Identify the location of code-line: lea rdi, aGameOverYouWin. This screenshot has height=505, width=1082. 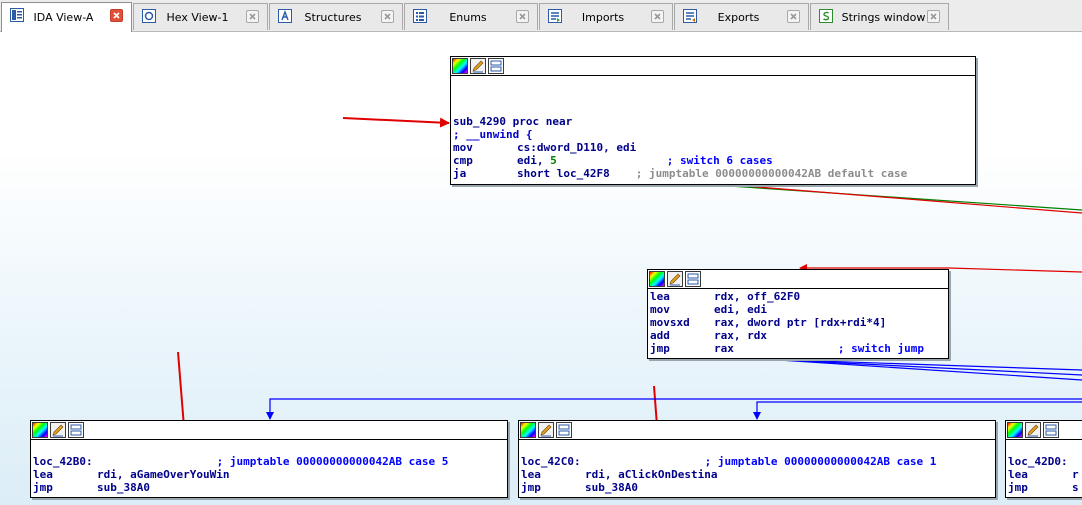
(270, 474).